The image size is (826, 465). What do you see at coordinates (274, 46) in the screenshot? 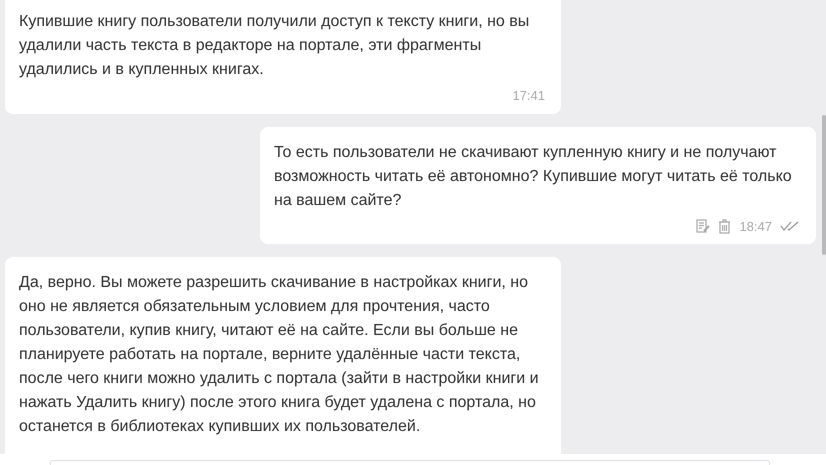
I see `message-text: Купившие книгу пользователи получили доступ к тексту книги, но вы удалили часть текста в редакторе на портале, эти фрагменты удалились и в купленных книгах.` at bounding box center [274, 46].